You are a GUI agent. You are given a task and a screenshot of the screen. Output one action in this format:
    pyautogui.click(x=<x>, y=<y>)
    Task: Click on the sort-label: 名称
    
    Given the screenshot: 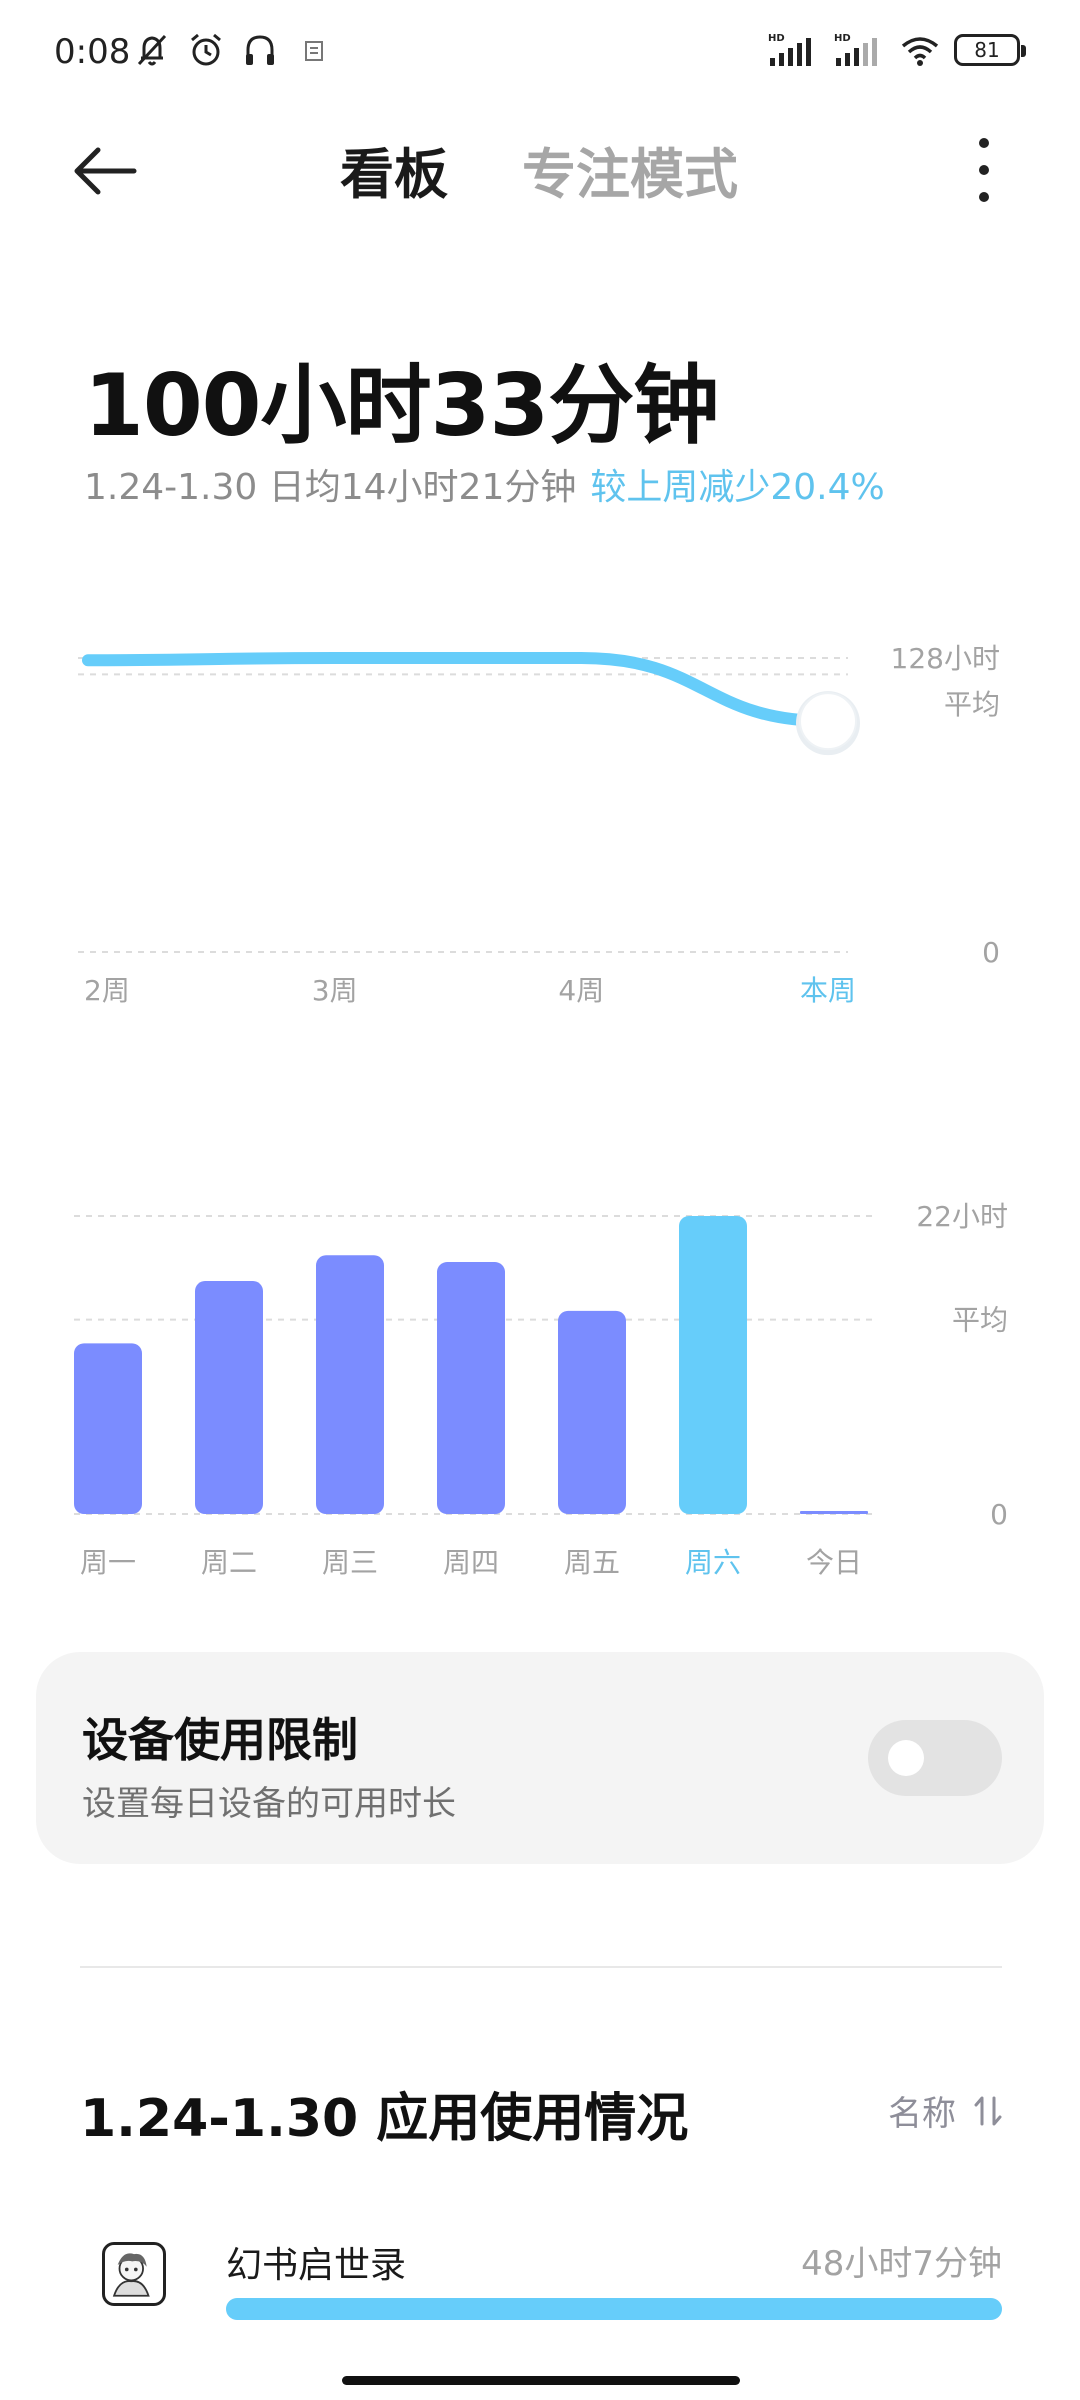 What is the action you would take?
    pyautogui.click(x=922, y=2114)
    